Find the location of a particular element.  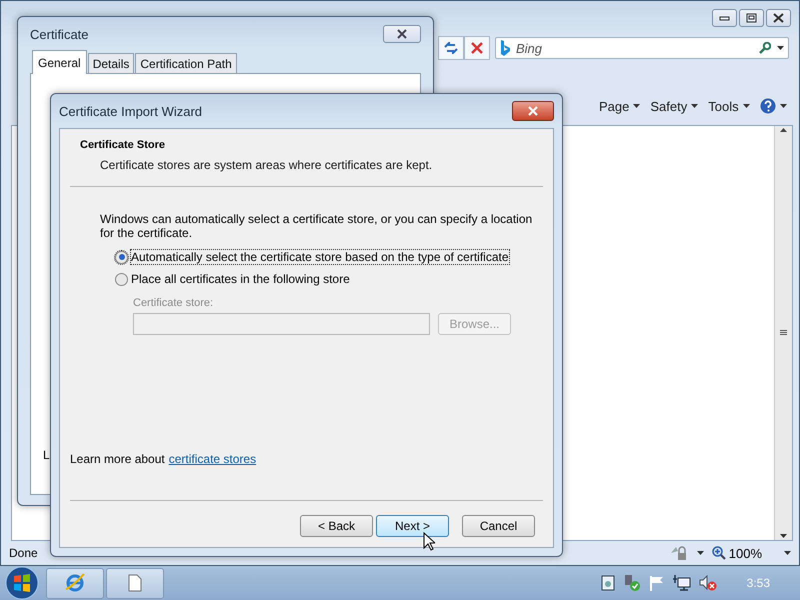

scroll-grip-icon is located at coordinates (783, 333).